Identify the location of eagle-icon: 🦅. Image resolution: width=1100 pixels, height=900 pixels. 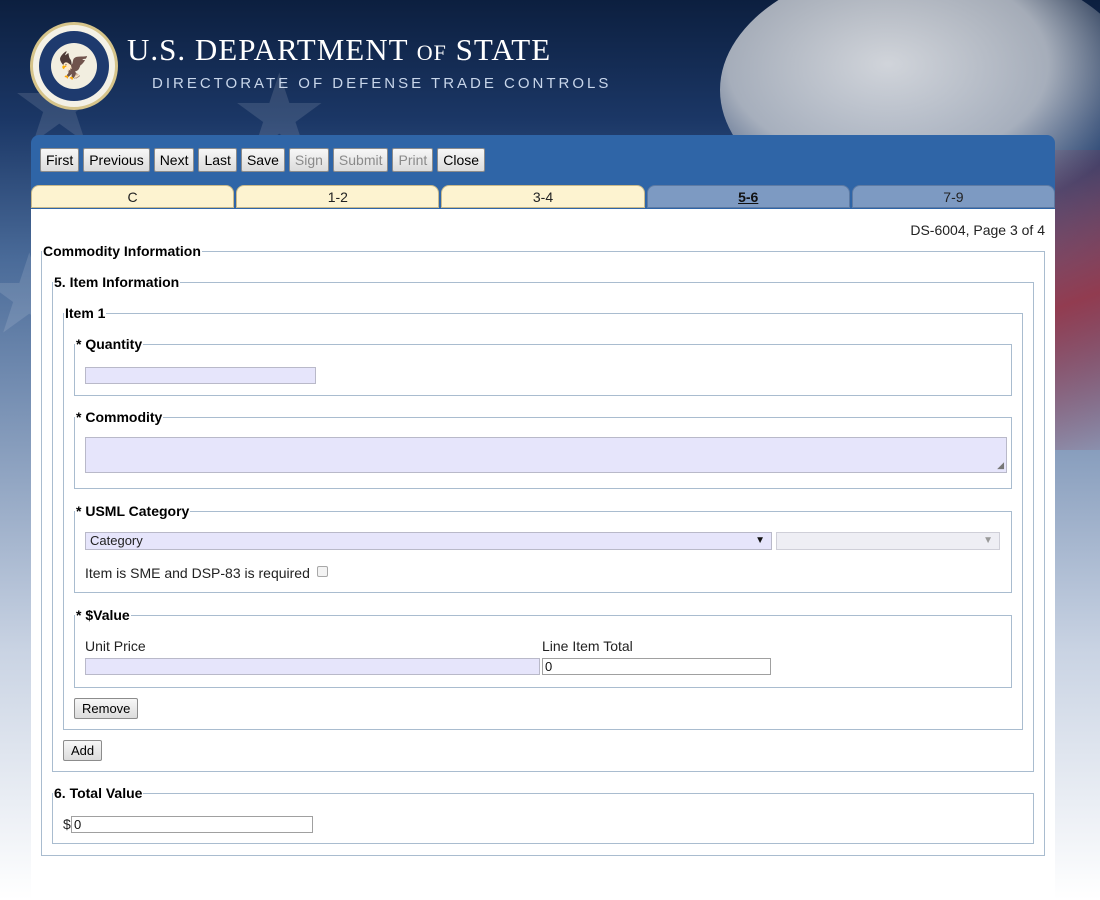
(74, 65).